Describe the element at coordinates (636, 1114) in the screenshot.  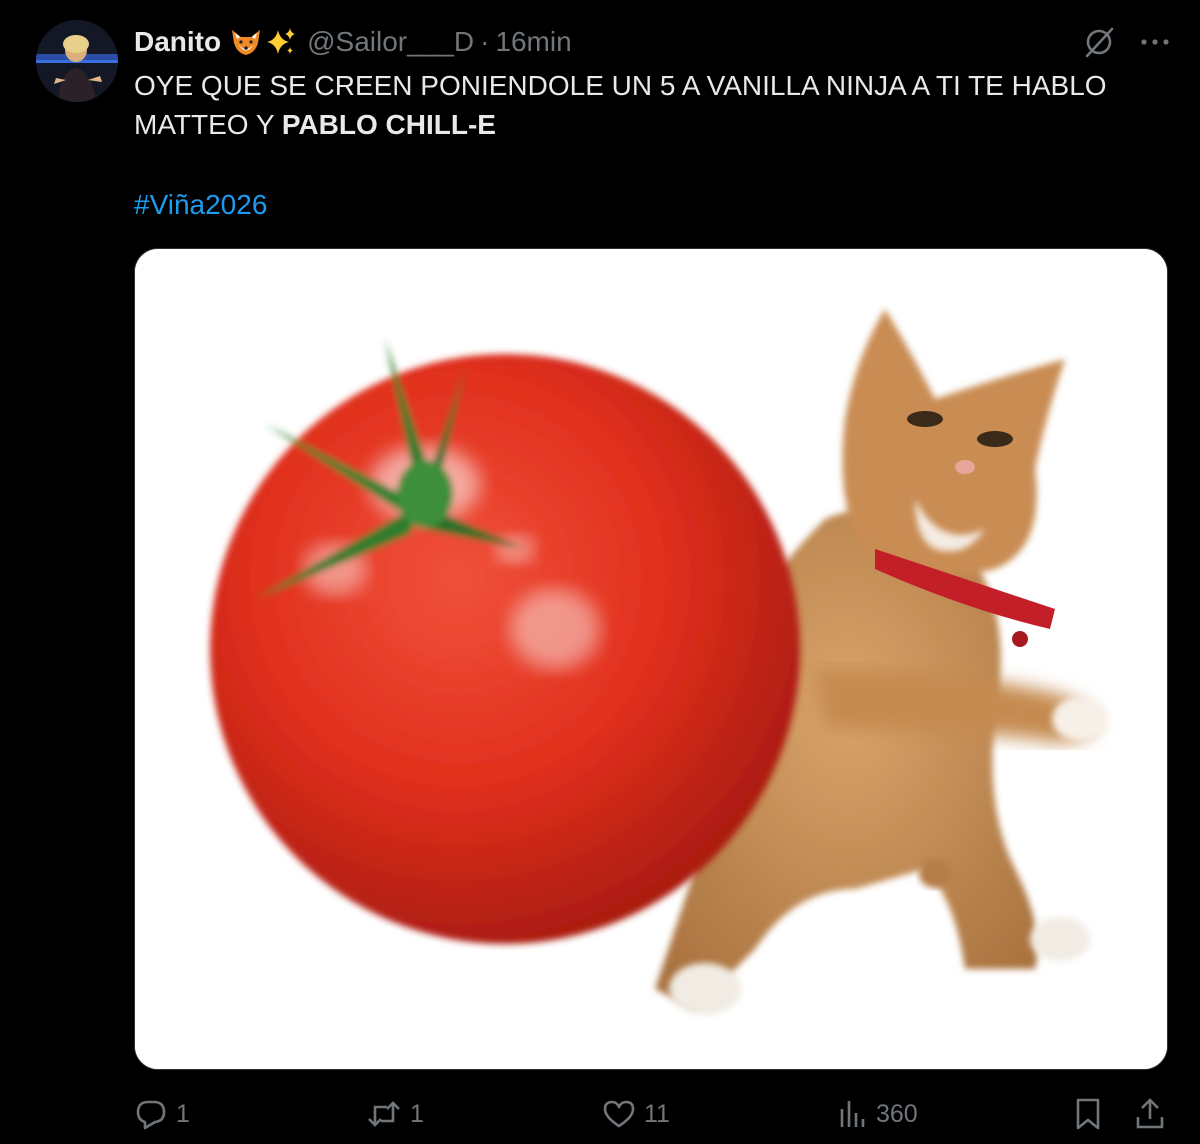
I see `like-button: 11` at that location.